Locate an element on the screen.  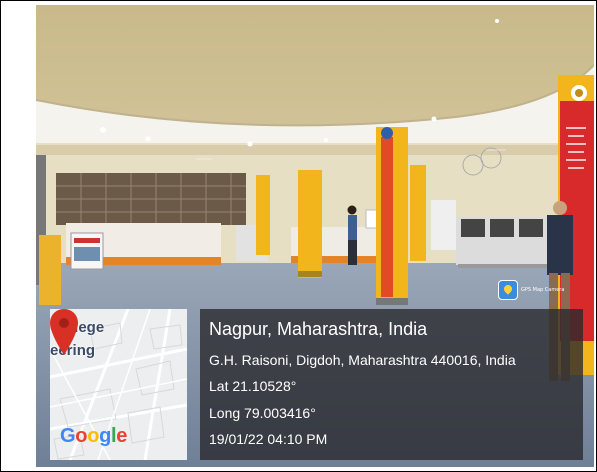
mannequin-figure is located at coordinates (560, 245).